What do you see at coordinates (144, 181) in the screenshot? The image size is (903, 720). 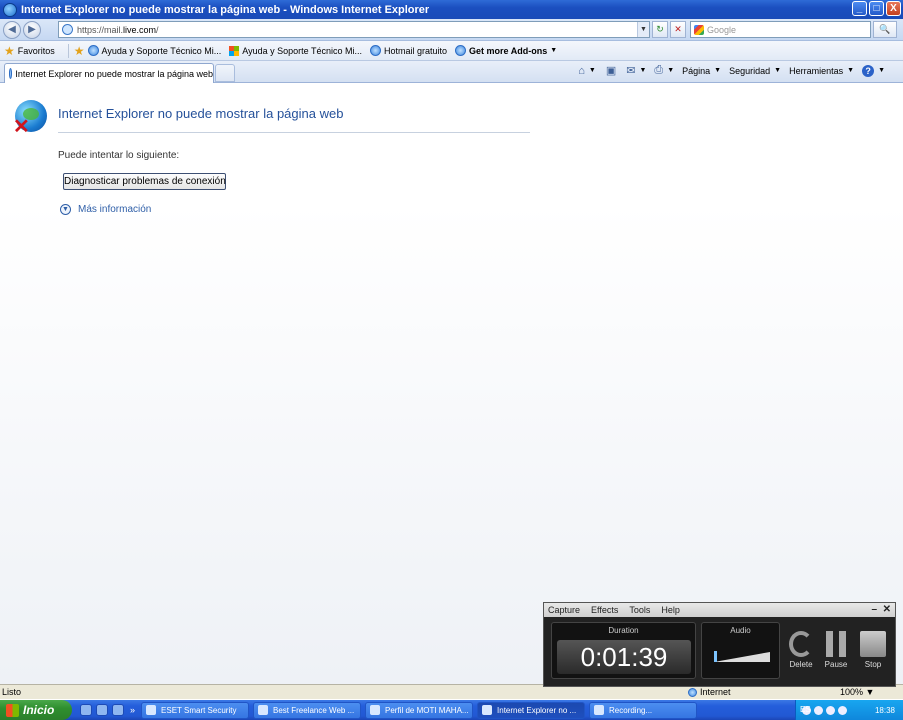 I see `diagnose-connection-button: Diagnosticar problemas de conexión` at bounding box center [144, 181].